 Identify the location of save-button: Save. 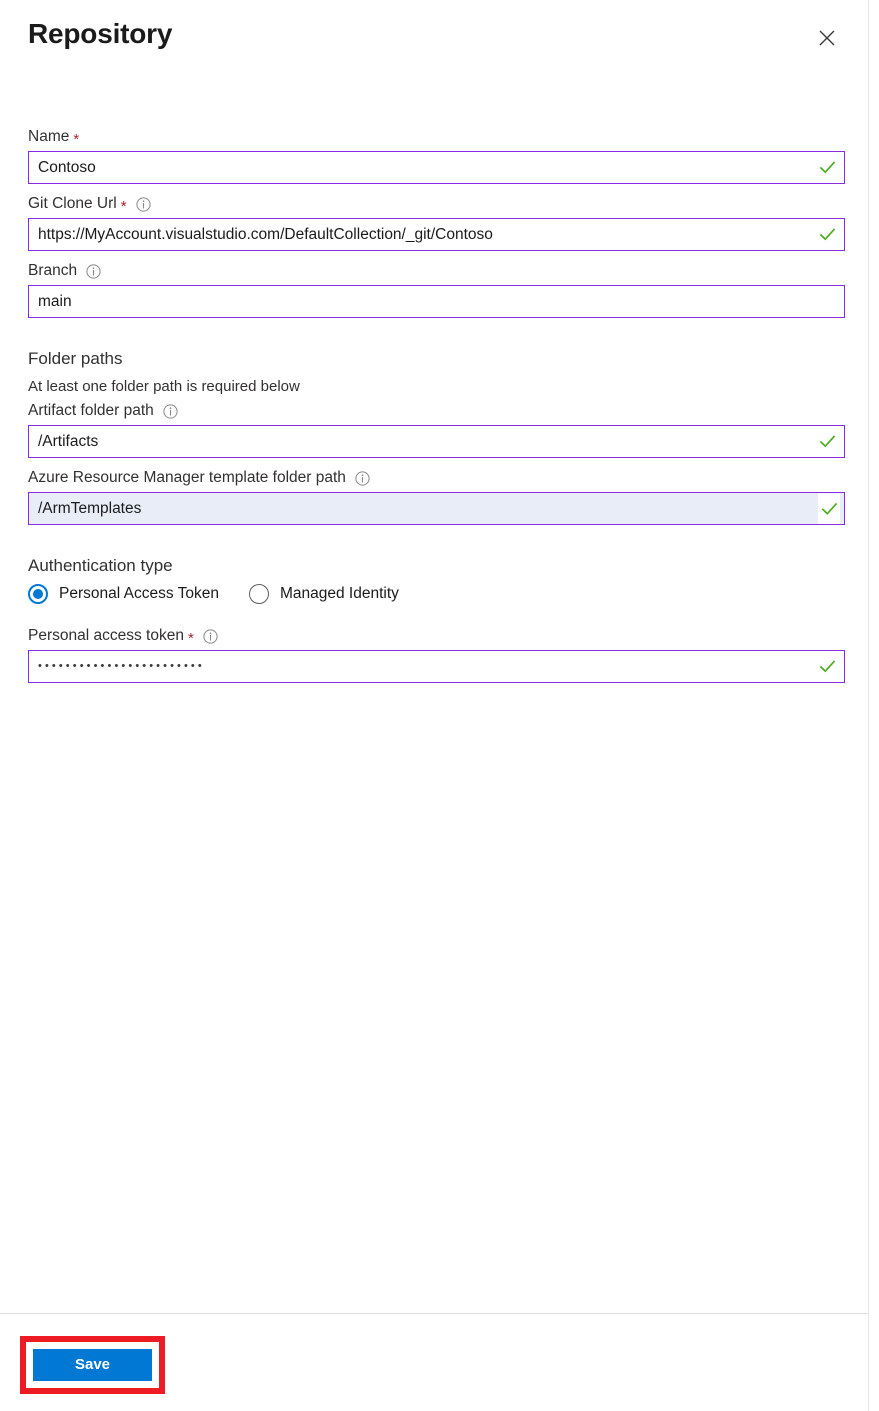
(92, 1365).